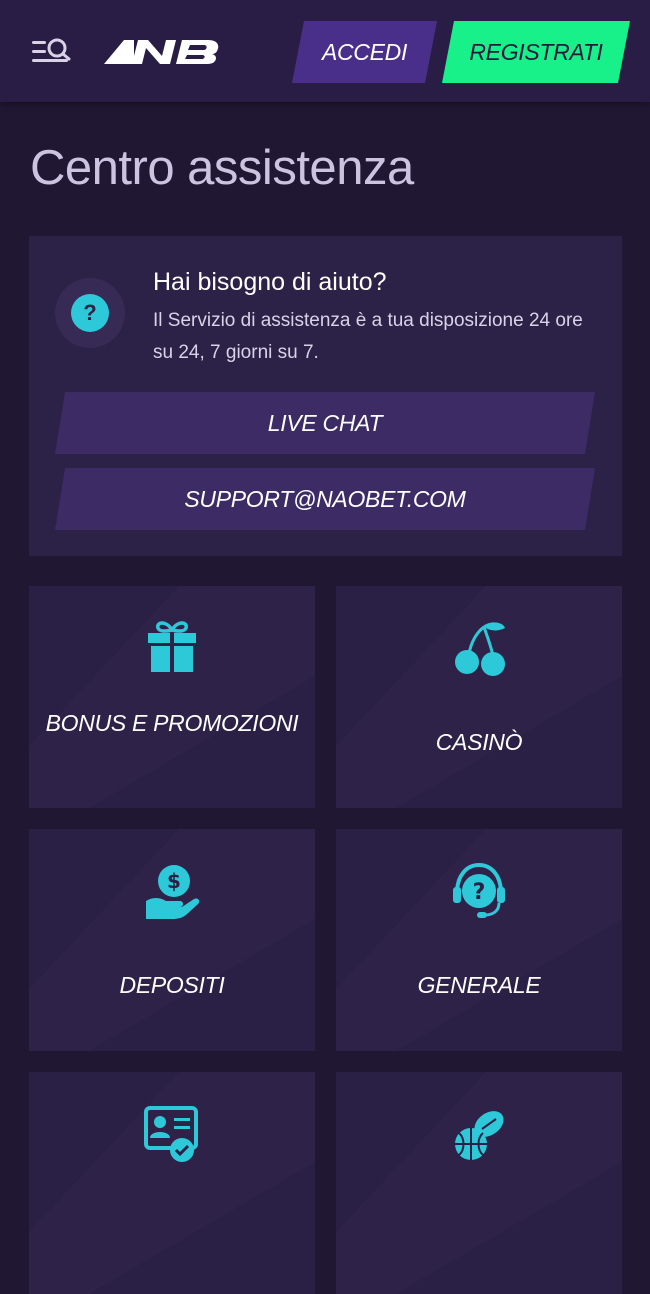 The image size is (650, 1294). Describe the element at coordinates (479, 940) in the screenshot. I see `category-tile-general: ? GENERALE` at that location.